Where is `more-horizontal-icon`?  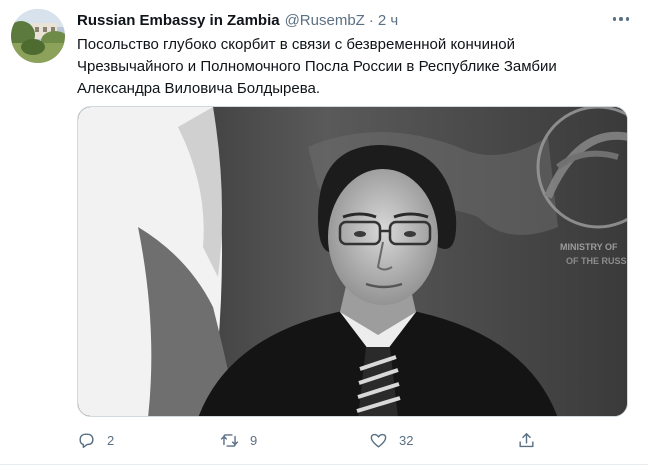
more-horizontal-icon is located at coordinates (621, 19).